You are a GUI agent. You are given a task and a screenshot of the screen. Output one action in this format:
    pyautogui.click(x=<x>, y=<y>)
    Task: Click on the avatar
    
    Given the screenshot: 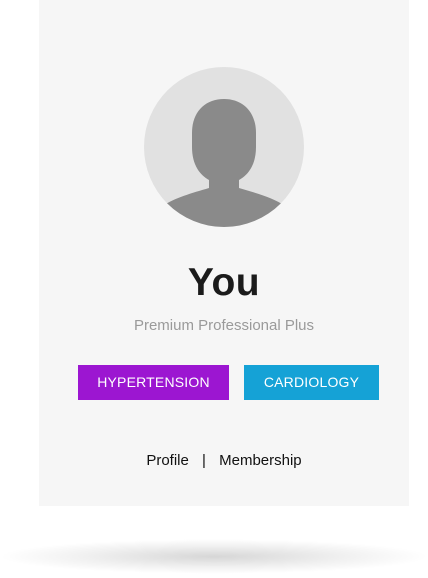 What is the action you would take?
    pyautogui.click(x=224, y=147)
    